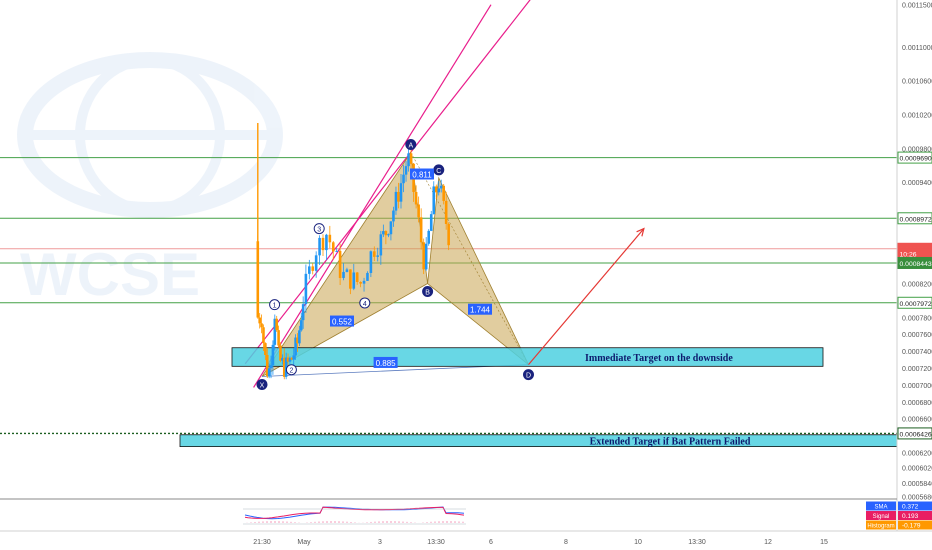  I want to click on y-tick-label: 0.0008200, so click(917, 285).